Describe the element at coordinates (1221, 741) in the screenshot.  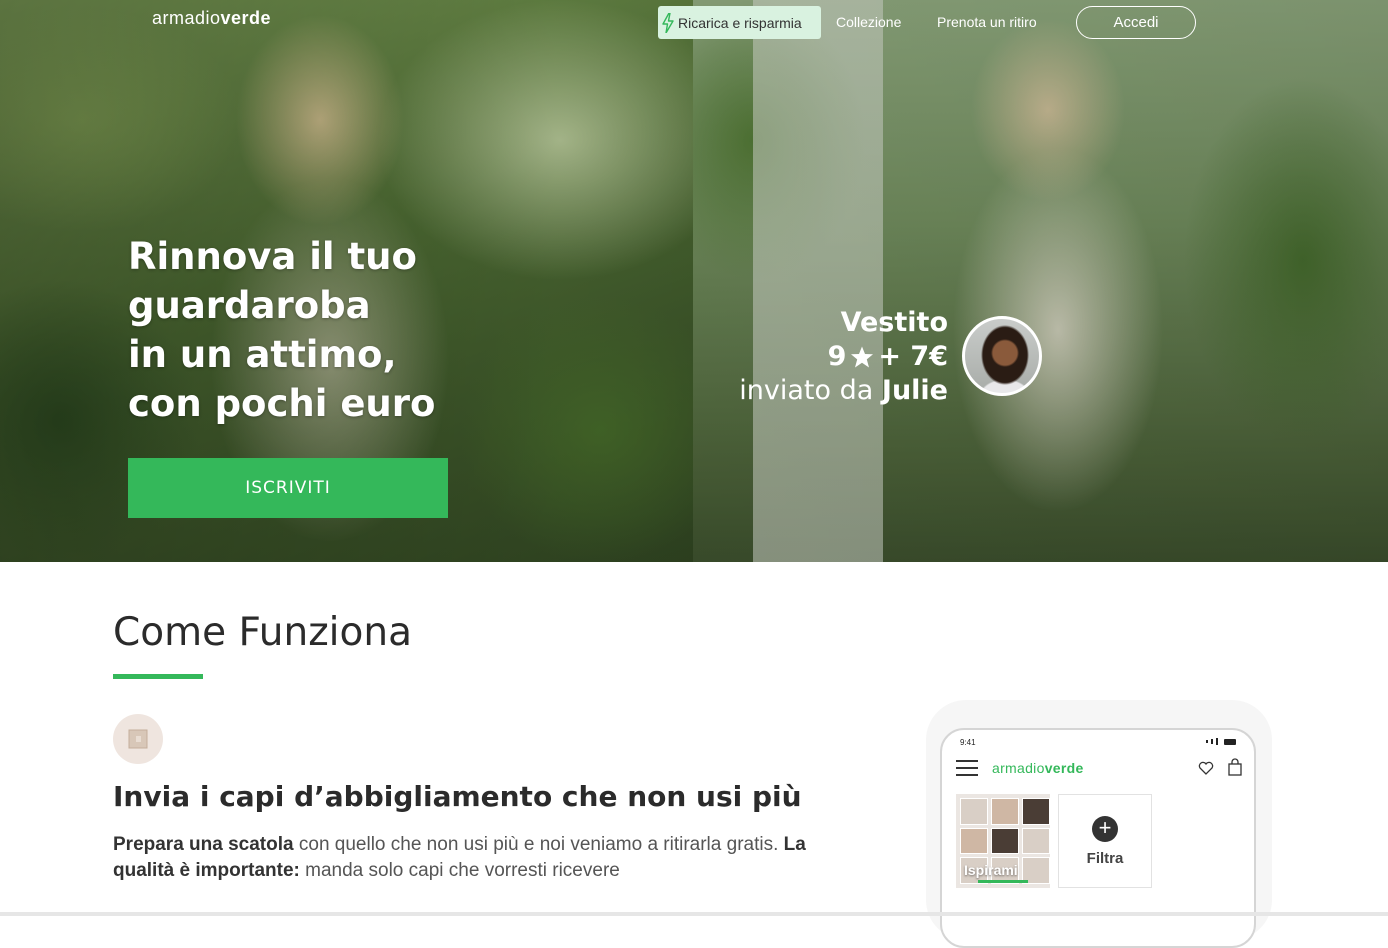
I see `phone-status-icons` at that location.